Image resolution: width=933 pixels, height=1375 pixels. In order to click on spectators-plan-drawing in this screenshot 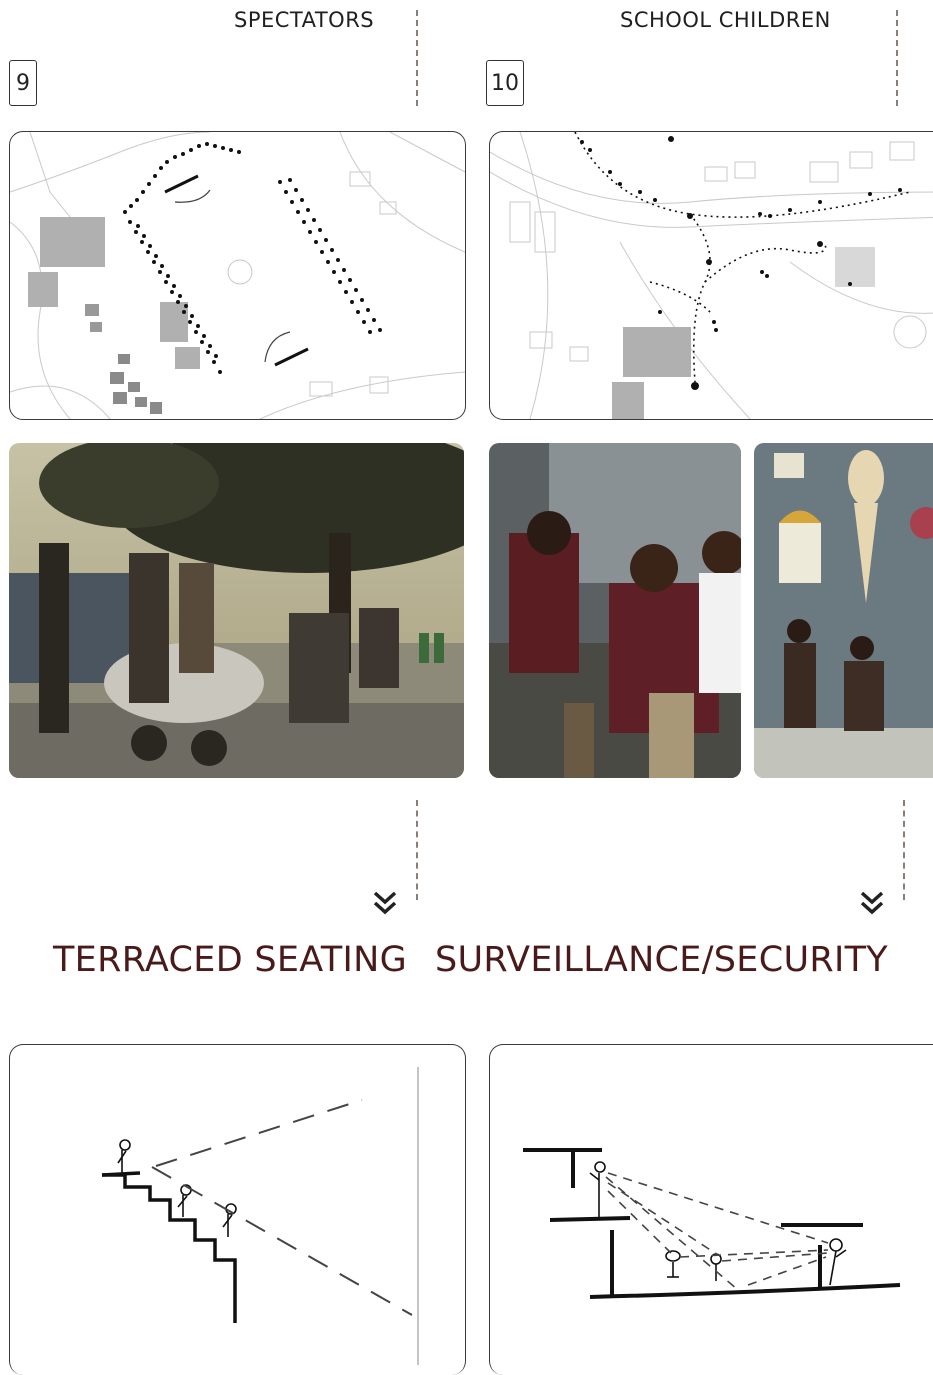, I will do `click(237, 275)`.